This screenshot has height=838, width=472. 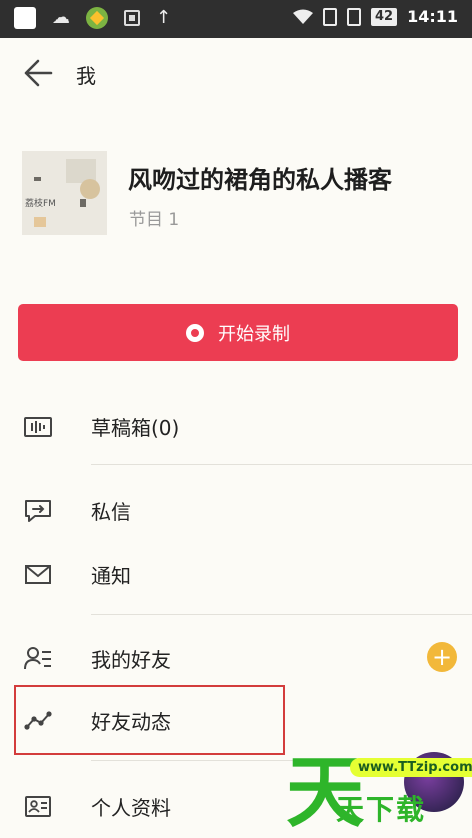 I want to click on page-title: 我, so click(x=86, y=76).